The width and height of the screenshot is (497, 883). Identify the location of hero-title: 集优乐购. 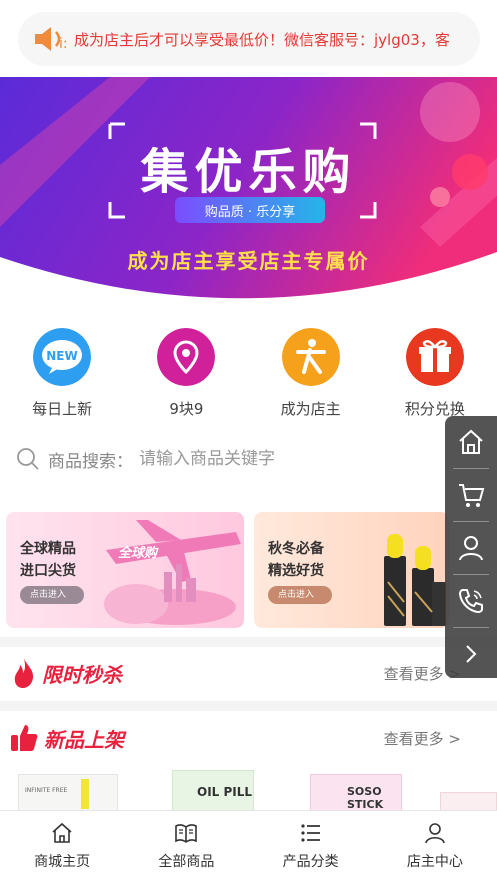
(248, 172).